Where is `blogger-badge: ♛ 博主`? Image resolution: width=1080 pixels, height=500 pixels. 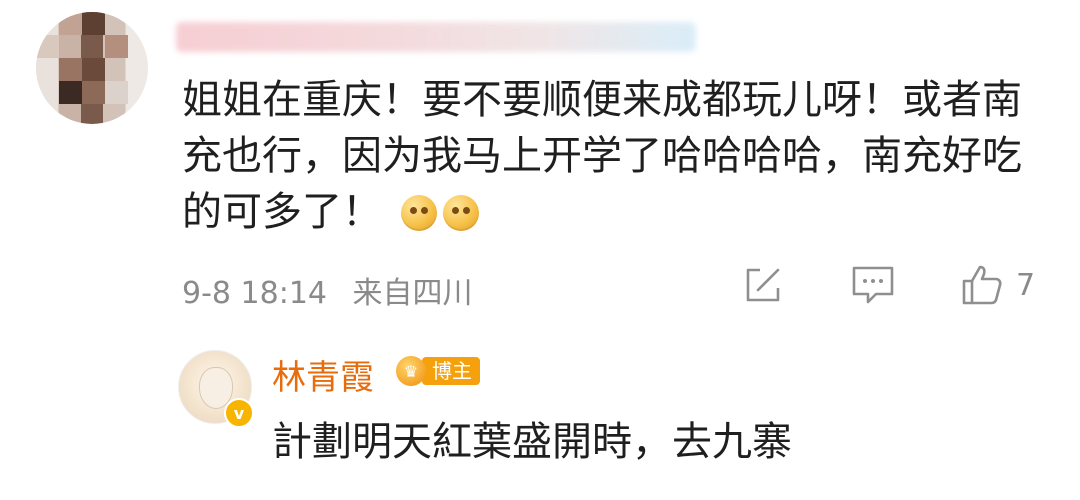 blogger-badge: ♛ 博主 is located at coordinates (438, 371).